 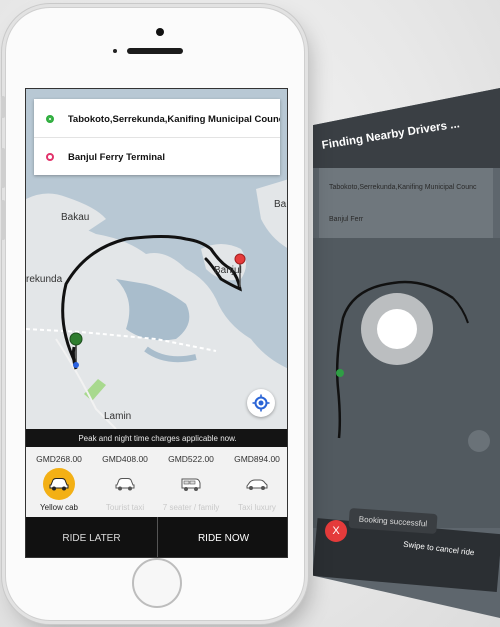 What do you see at coordinates (336, 531) in the screenshot?
I see `cancel-ride-button: X` at bounding box center [336, 531].